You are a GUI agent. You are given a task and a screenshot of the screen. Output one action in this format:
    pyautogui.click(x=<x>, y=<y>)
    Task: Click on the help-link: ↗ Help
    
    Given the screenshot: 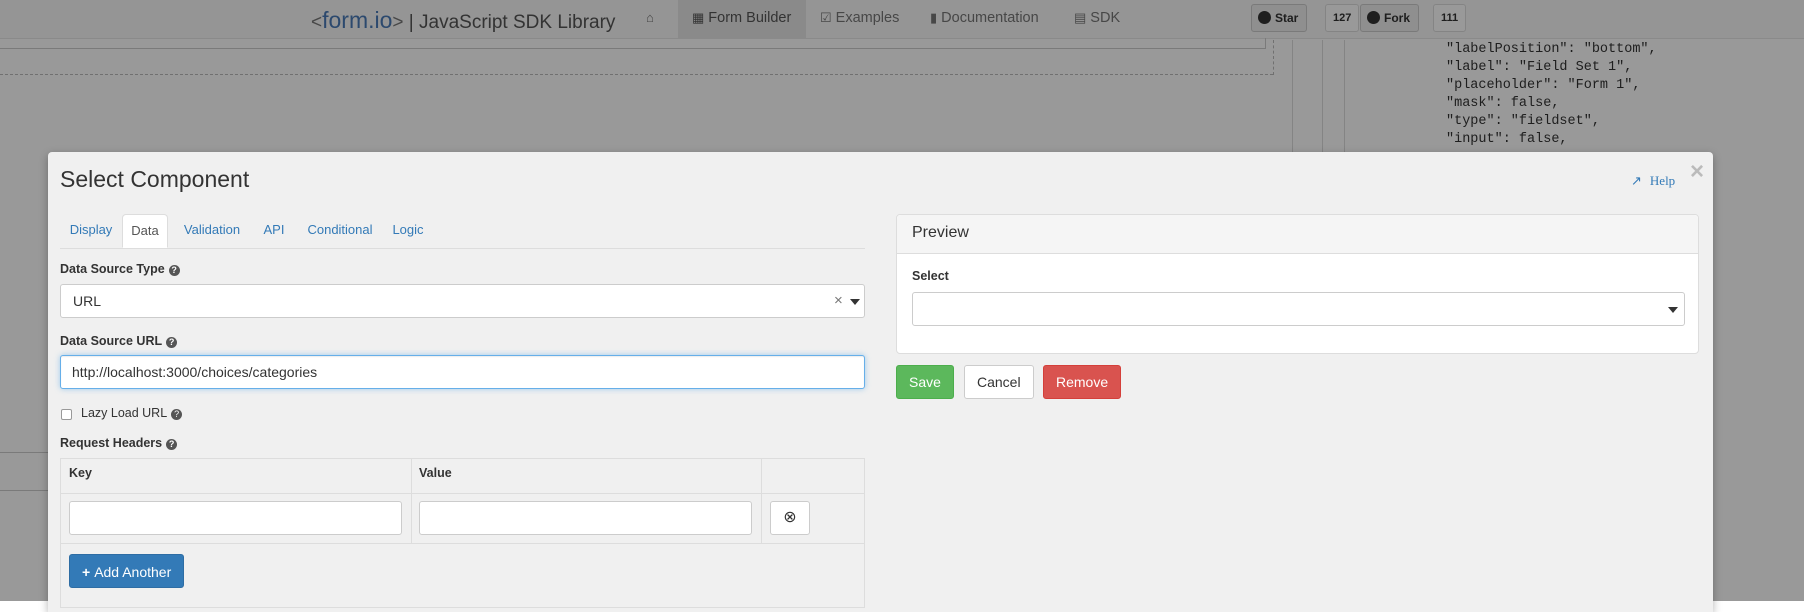 What is the action you would take?
    pyautogui.click(x=1653, y=181)
    